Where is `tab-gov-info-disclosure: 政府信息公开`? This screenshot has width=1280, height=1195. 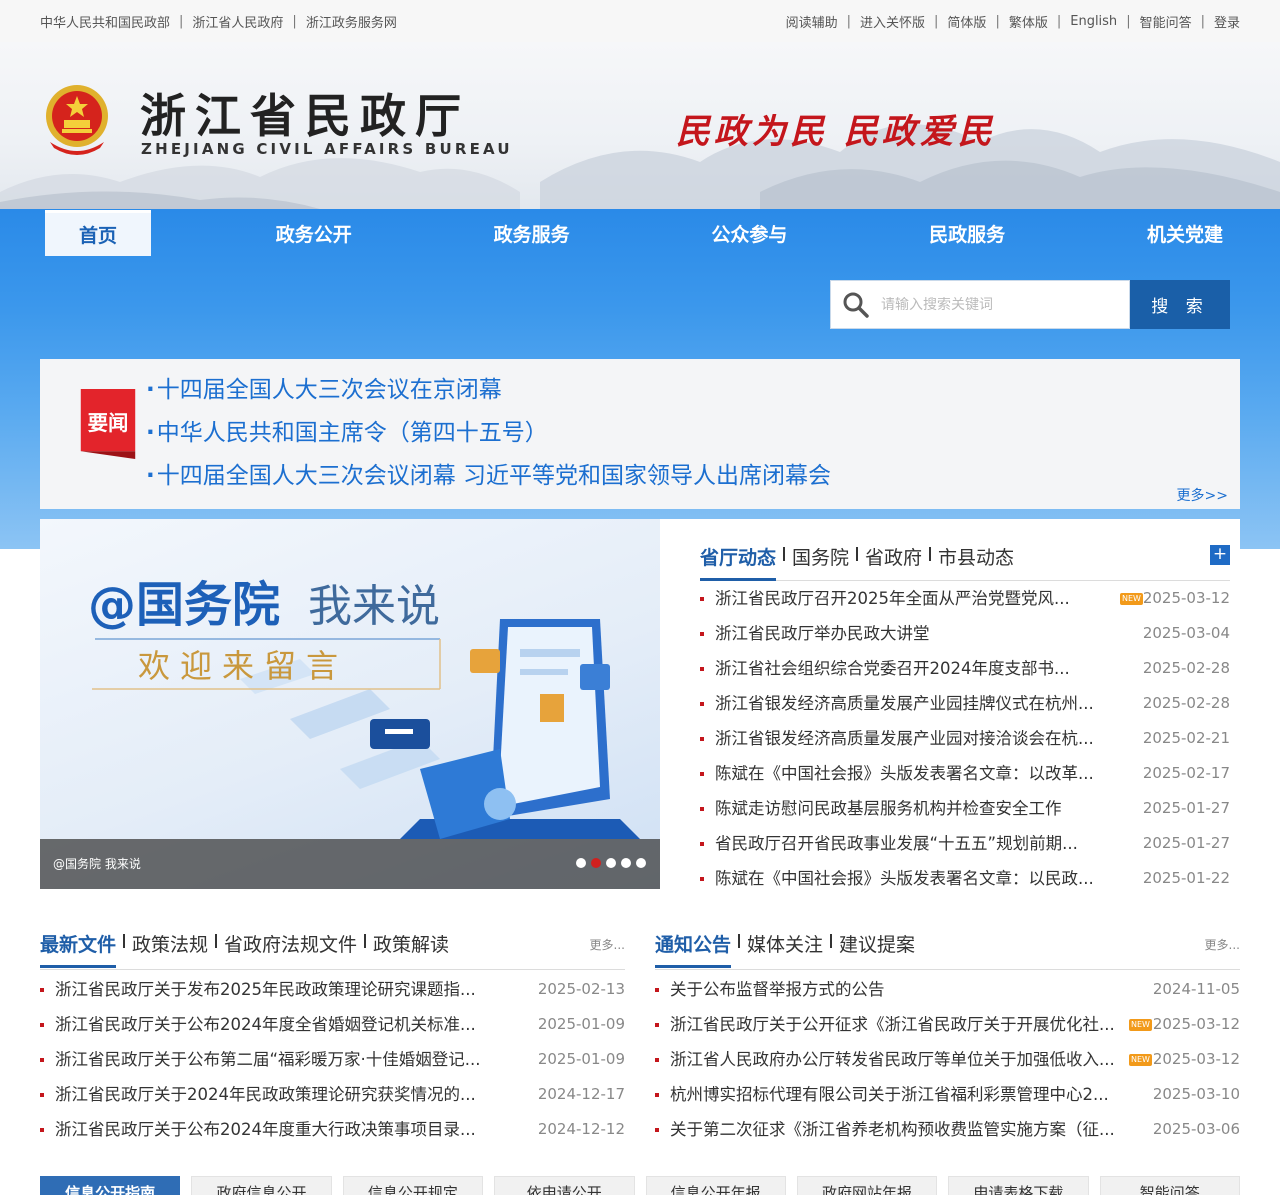 tab-gov-info-disclosure: 政府信息公开 is located at coordinates (261, 1185).